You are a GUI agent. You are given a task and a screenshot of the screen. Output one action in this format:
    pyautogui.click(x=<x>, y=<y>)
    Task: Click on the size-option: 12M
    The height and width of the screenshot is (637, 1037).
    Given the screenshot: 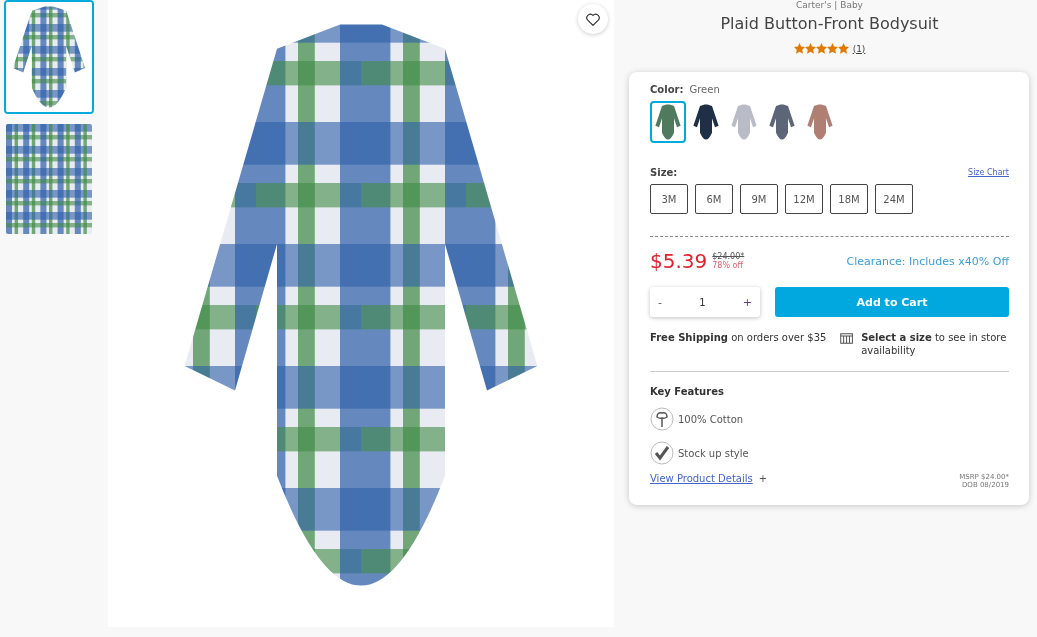 What is the action you would take?
    pyautogui.click(x=804, y=199)
    